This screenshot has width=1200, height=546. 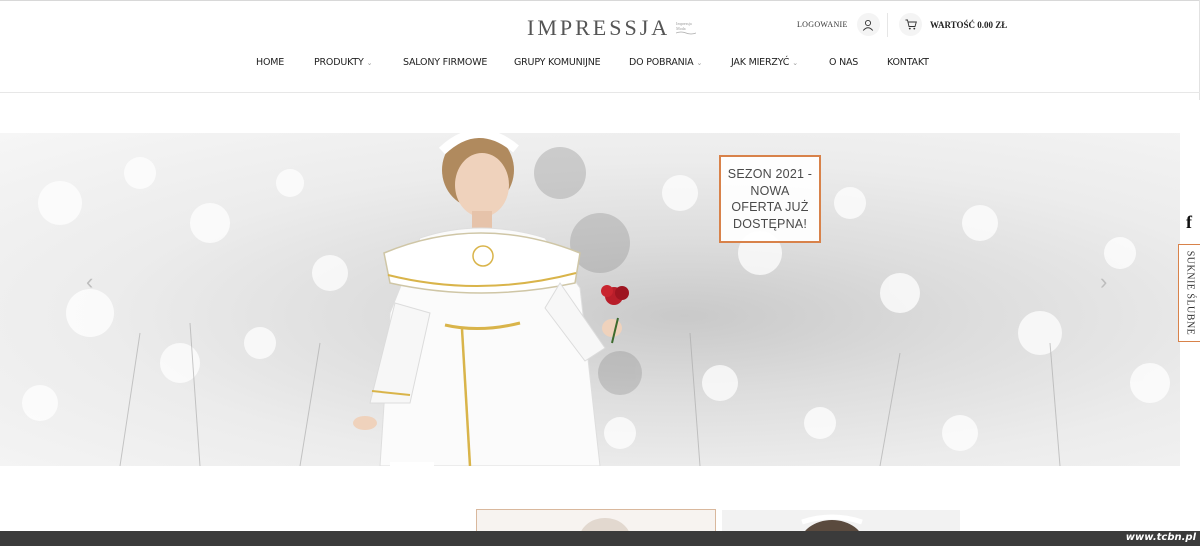 I want to click on site-logo: IMPRESSJA Impressja Moda, so click(x=612, y=27).